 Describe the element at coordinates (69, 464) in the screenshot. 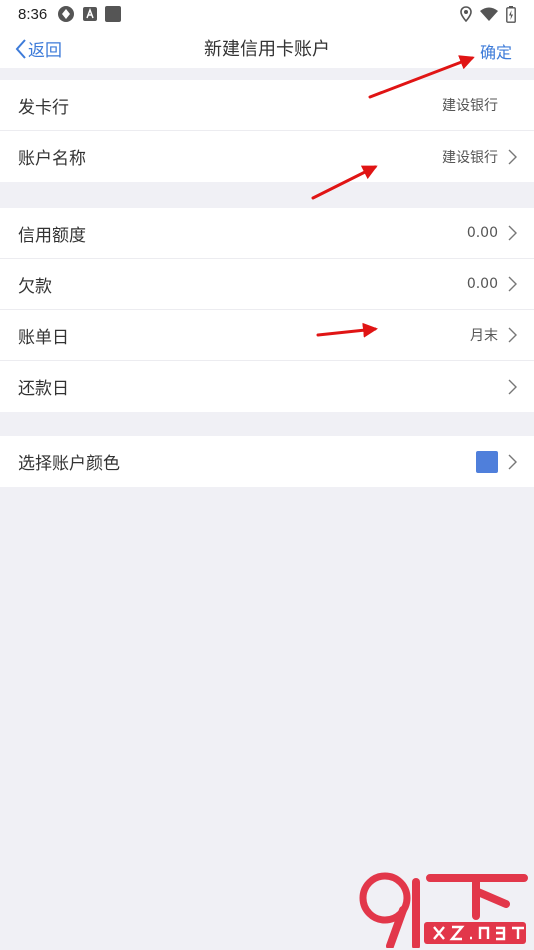

I see `row-label: 选择账户颜色` at that location.